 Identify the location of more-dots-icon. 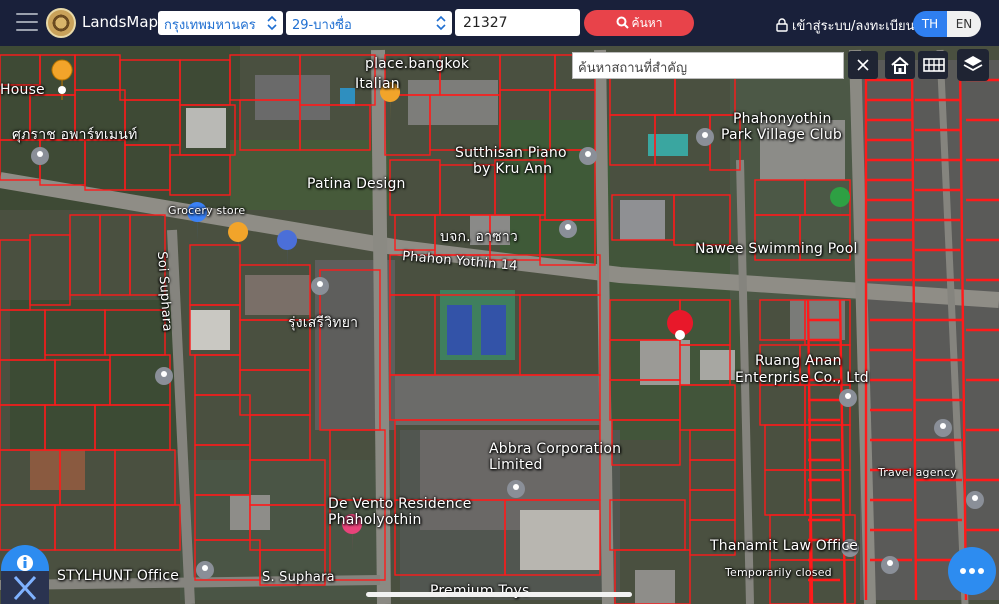
(972, 571).